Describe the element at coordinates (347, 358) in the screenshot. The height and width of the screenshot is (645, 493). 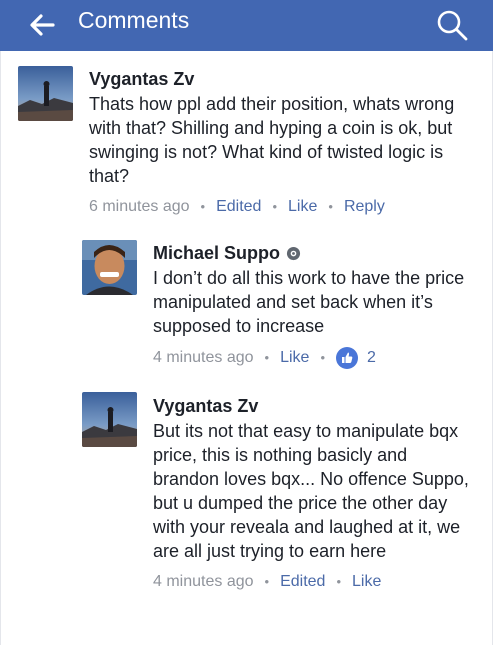
I see `thumbs-up-icon` at that location.